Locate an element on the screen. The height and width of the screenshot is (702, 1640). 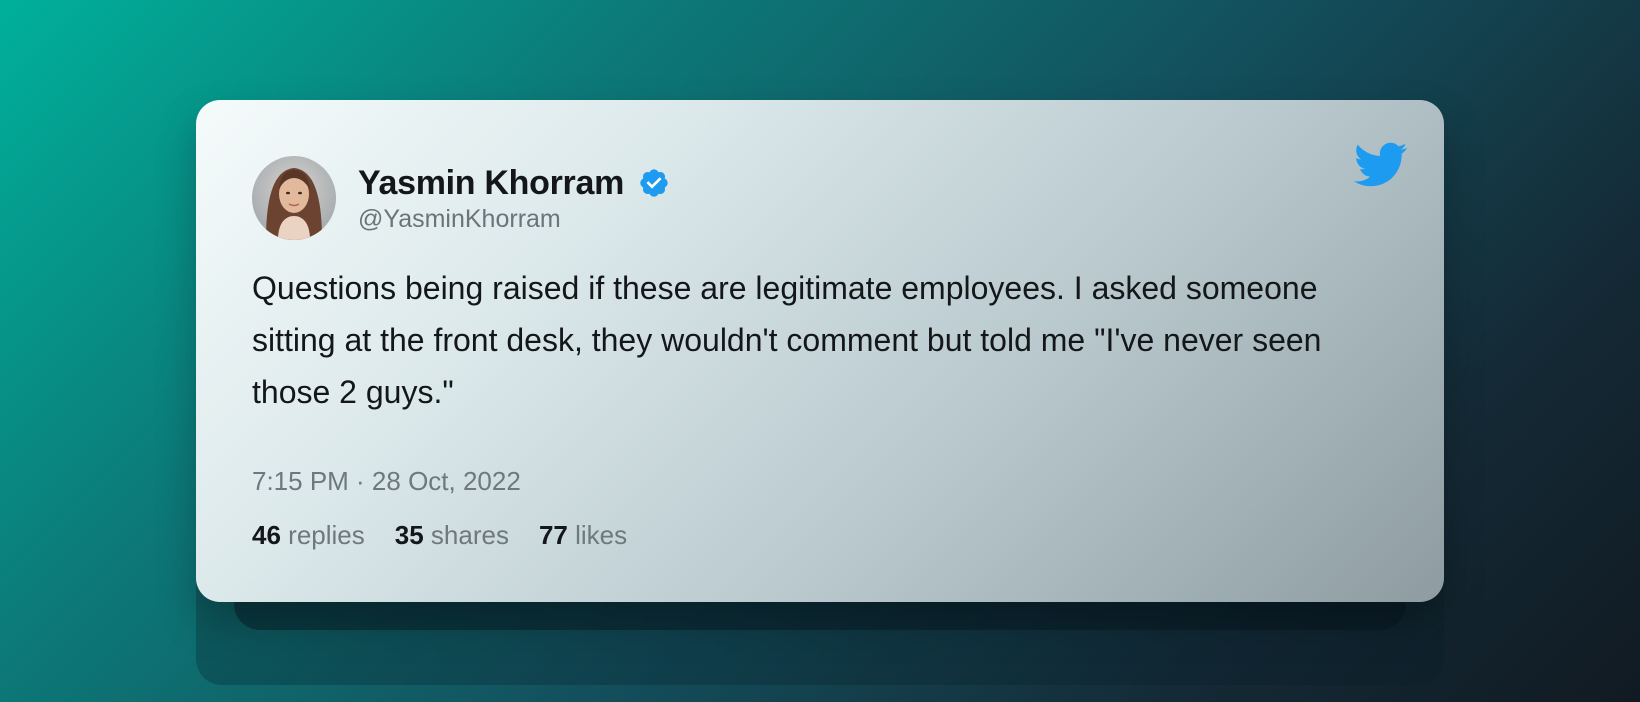
avatar is located at coordinates (294, 198).